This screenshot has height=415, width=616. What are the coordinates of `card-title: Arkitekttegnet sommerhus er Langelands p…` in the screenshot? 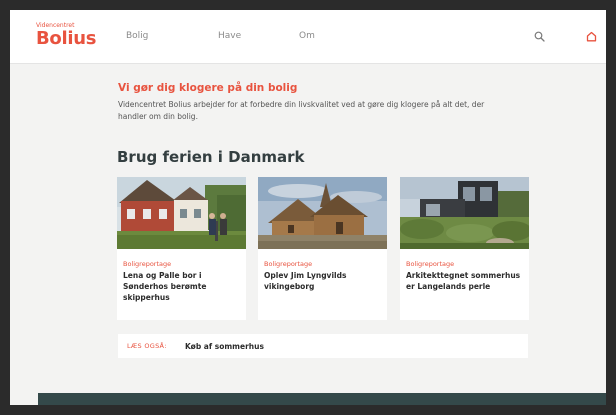 It's located at (463, 281).